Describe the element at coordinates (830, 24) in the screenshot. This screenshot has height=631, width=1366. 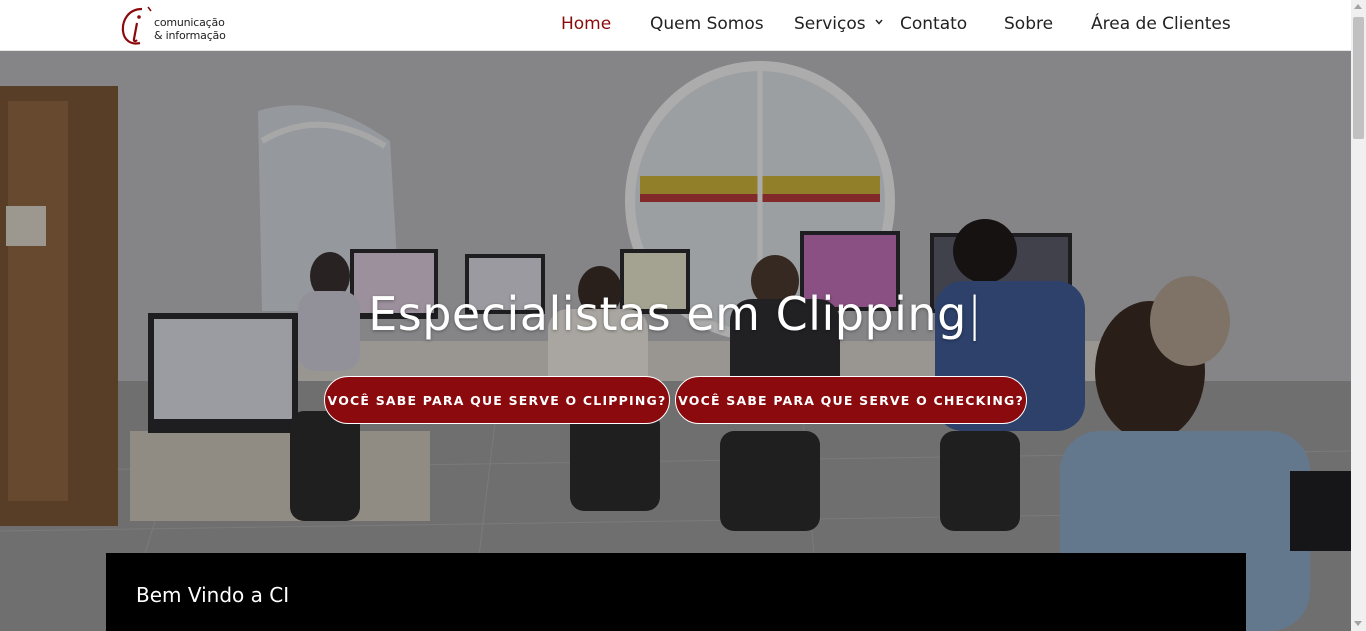
I see `nav-servicos-label: Serviços` at that location.